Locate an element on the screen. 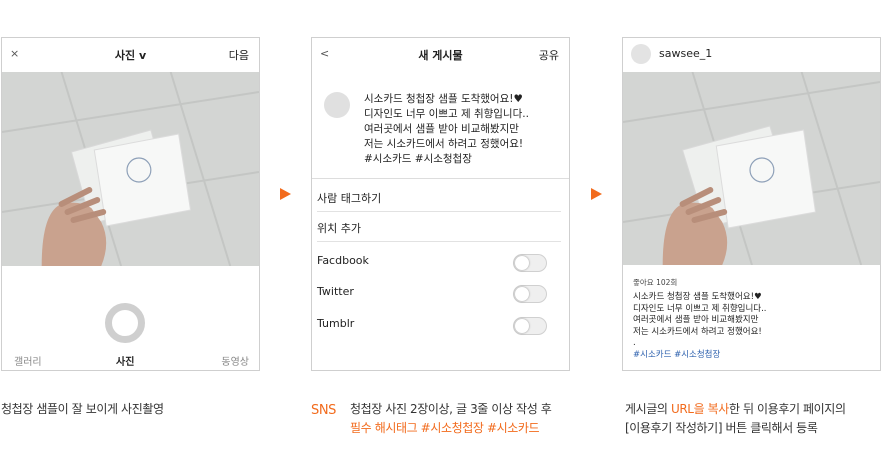 The width and height of the screenshot is (883, 475). close-icon: × is located at coordinates (14, 53).